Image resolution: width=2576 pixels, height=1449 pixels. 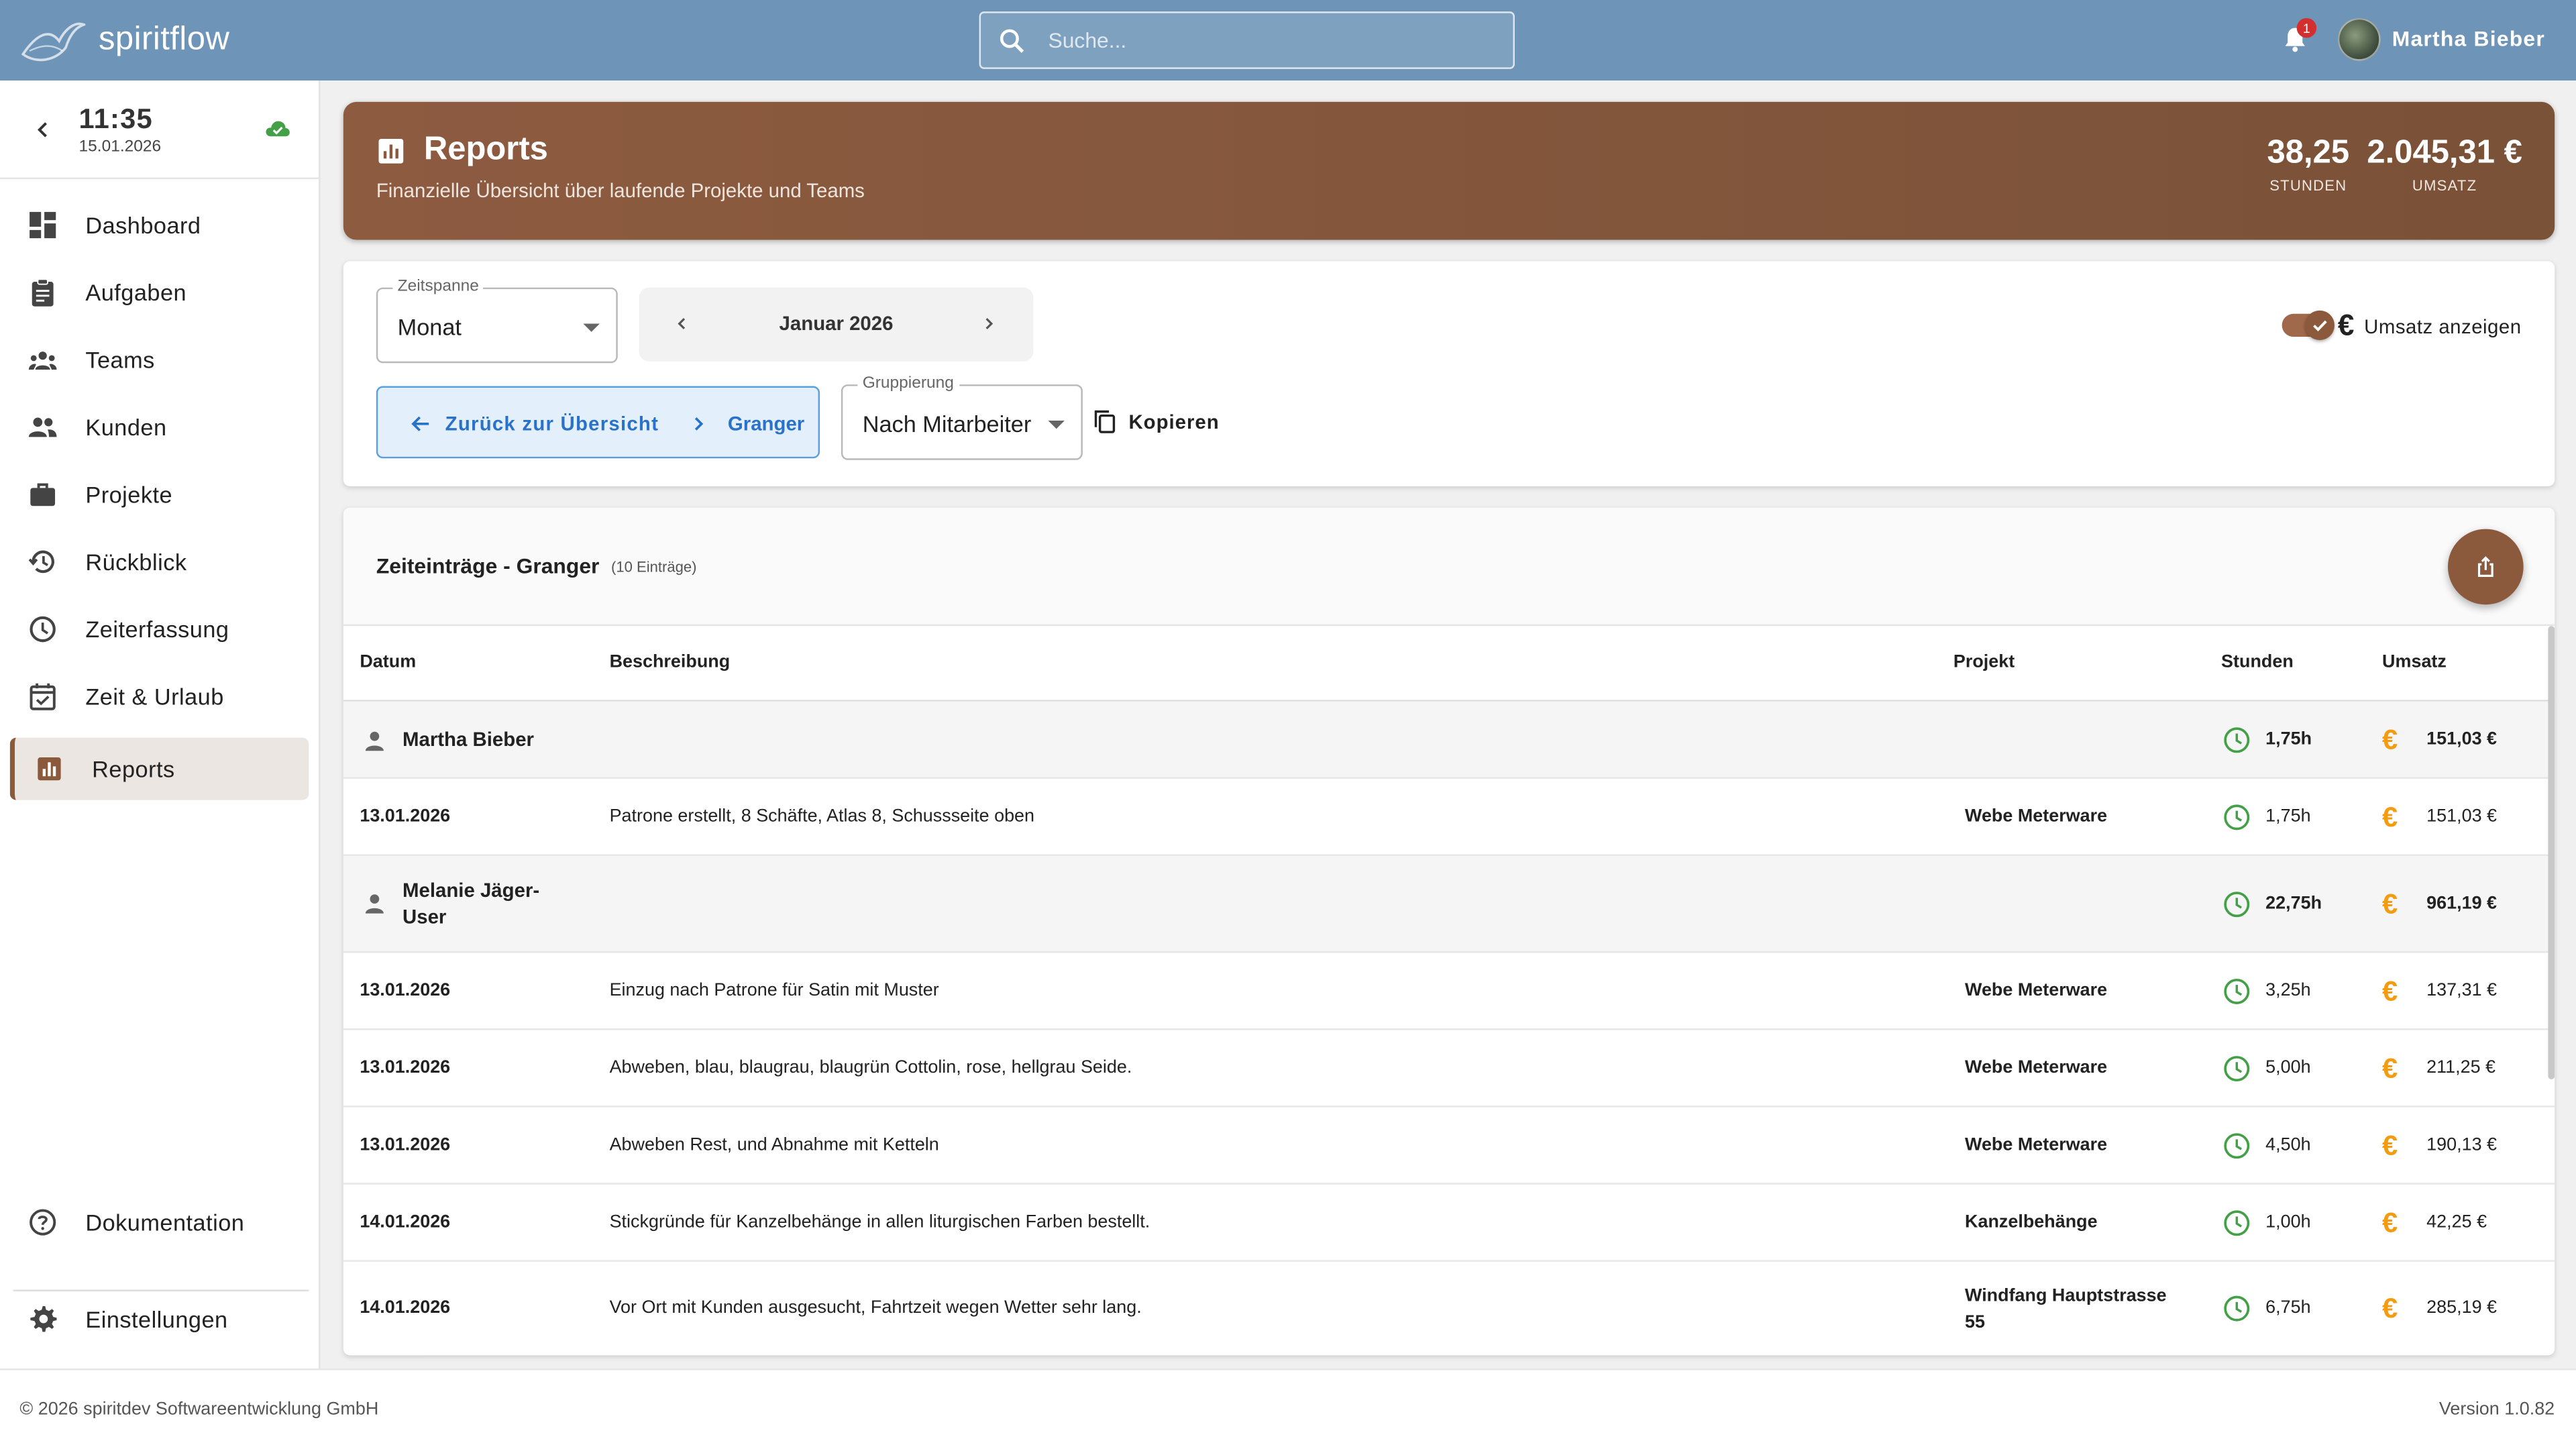 I want to click on app-name: spiritflow, so click(x=164, y=39).